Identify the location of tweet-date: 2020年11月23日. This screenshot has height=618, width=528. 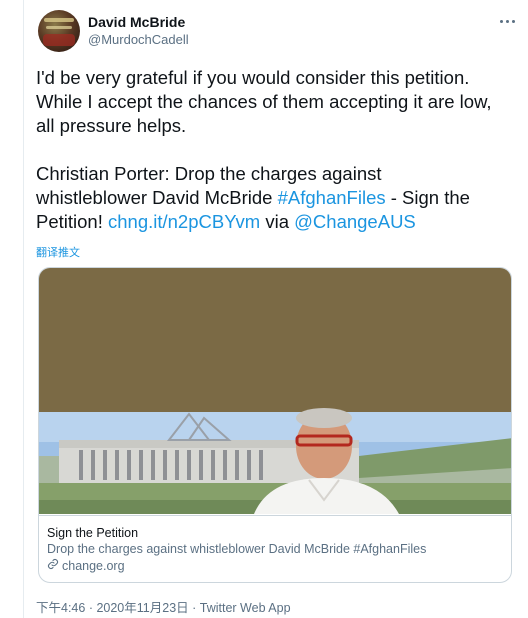
(142, 608).